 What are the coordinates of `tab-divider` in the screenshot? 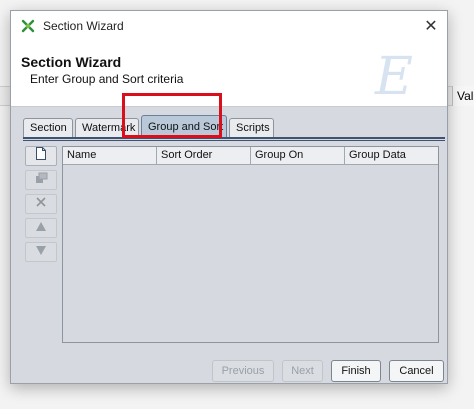 It's located at (234, 138).